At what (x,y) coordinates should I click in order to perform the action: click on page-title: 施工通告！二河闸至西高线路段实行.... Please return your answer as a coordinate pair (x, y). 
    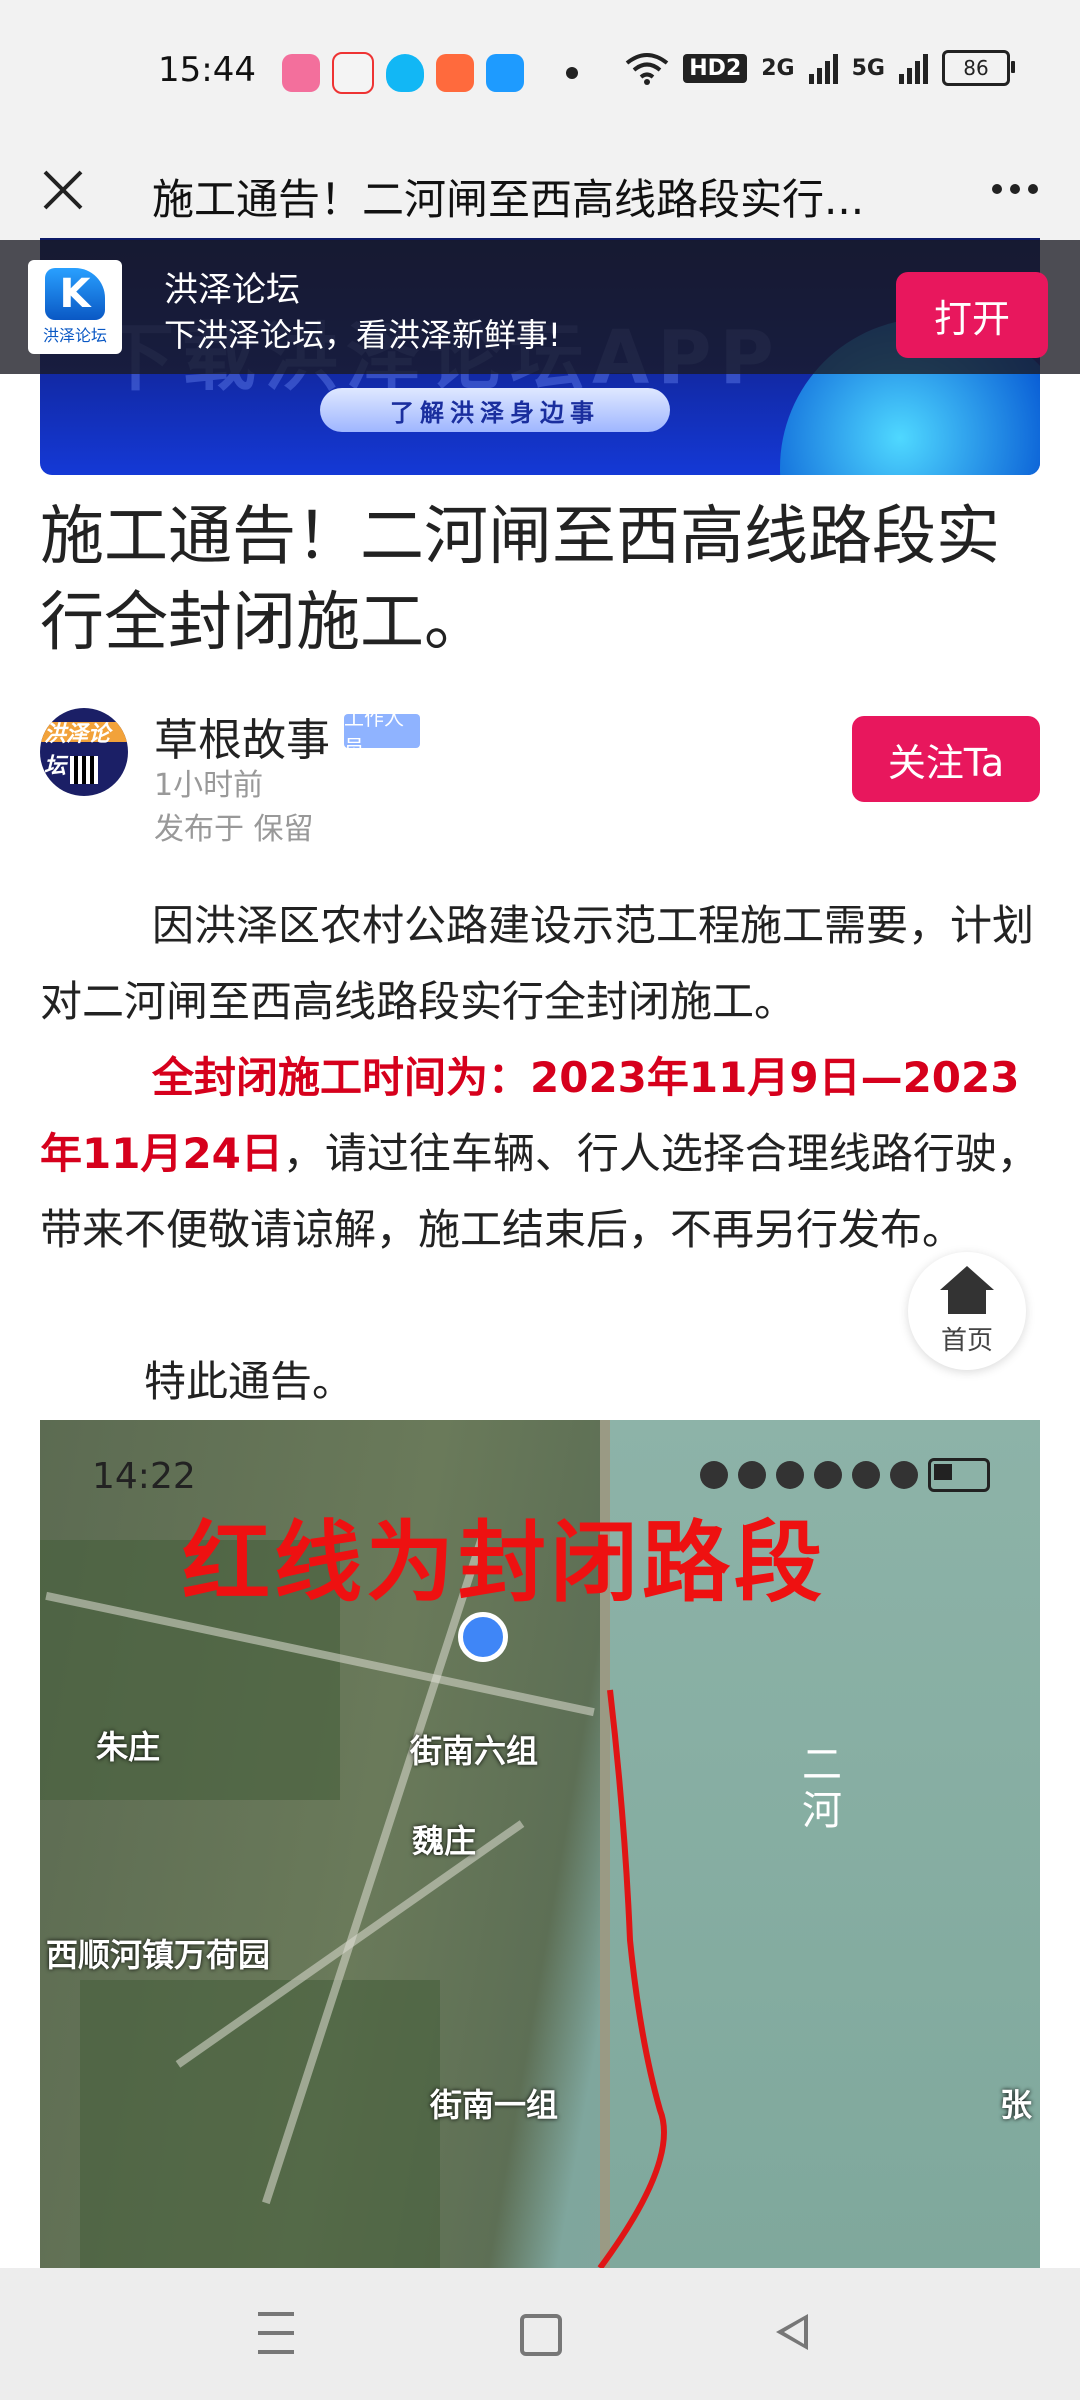
    Looking at the image, I should click on (508, 199).